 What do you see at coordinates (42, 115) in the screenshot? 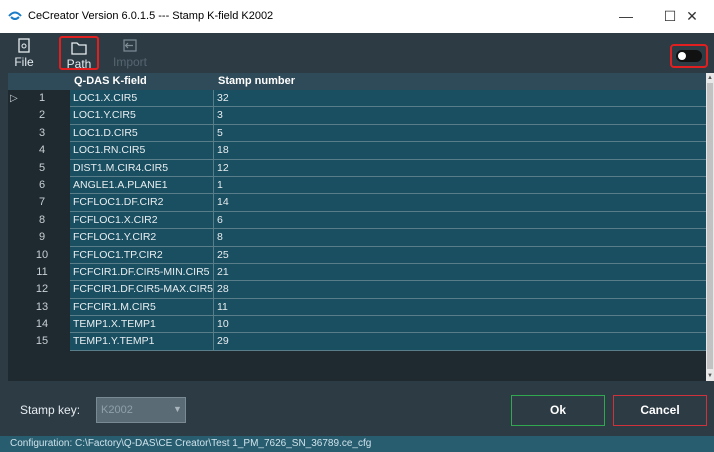
I see `row-number: 2` at bounding box center [42, 115].